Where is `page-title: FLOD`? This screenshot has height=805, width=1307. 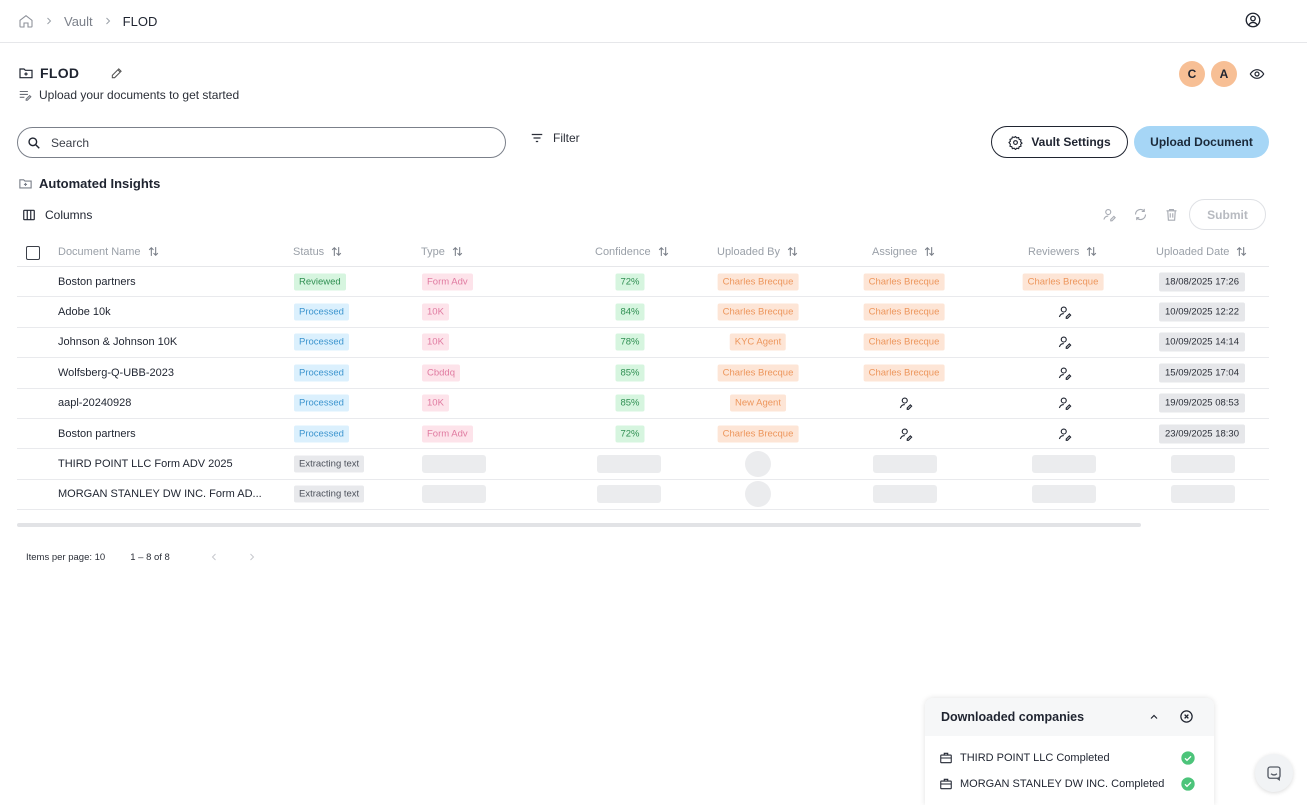 page-title: FLOD is located at coordinates (60, 73).